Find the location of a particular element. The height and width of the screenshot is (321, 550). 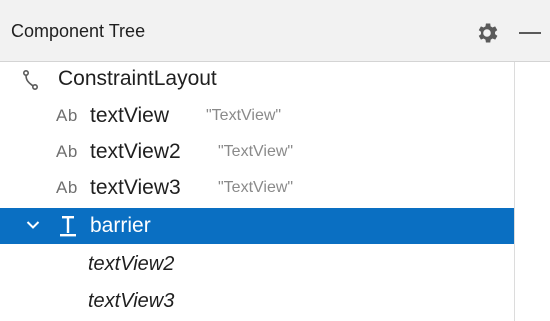

tree-item-label: barrier is located at coordinates (120, 225).